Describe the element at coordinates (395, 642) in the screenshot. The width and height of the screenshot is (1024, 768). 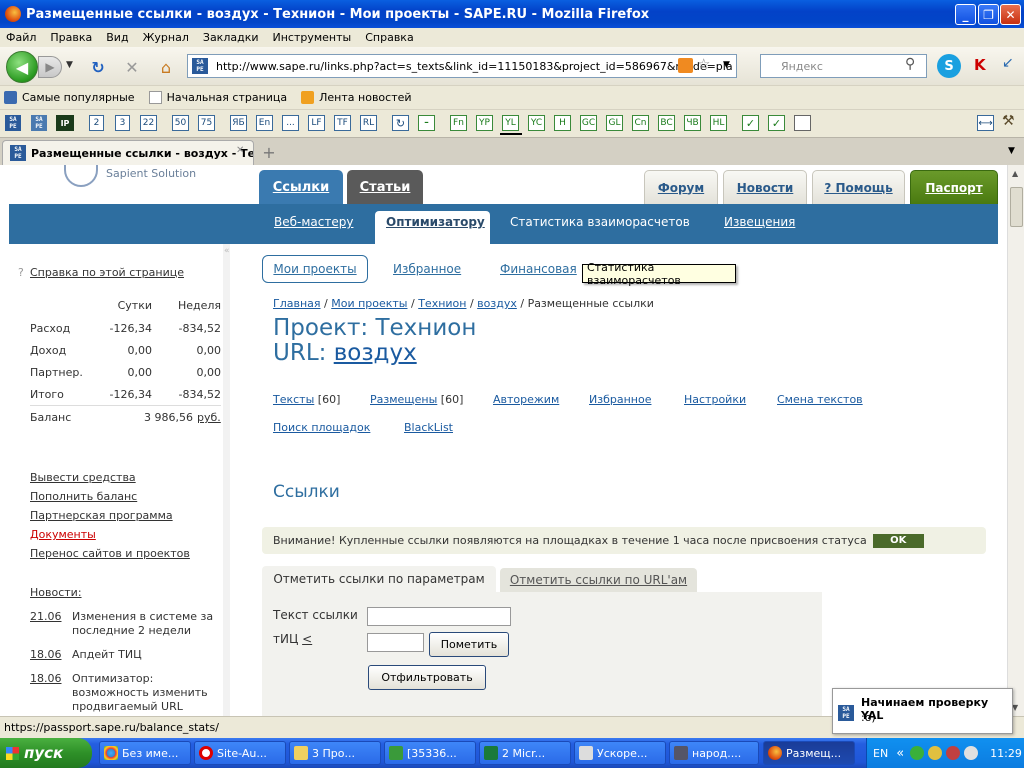
I see `tic-input` at that location.